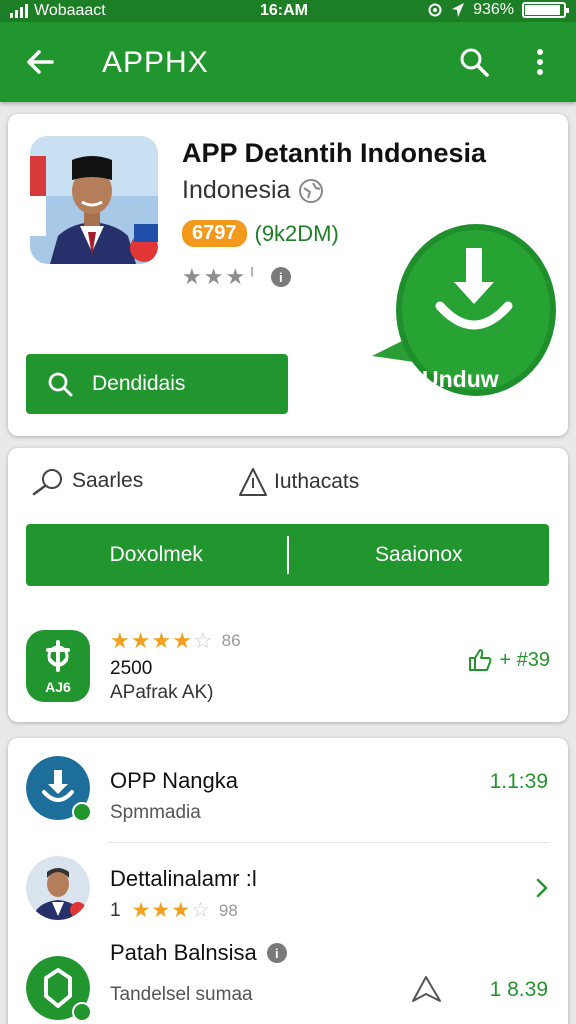  What do you see at coordinates (162, 692) in the screenshot?
I see `listing-developer: APafrak AK)` at bounding box center [162, 692].